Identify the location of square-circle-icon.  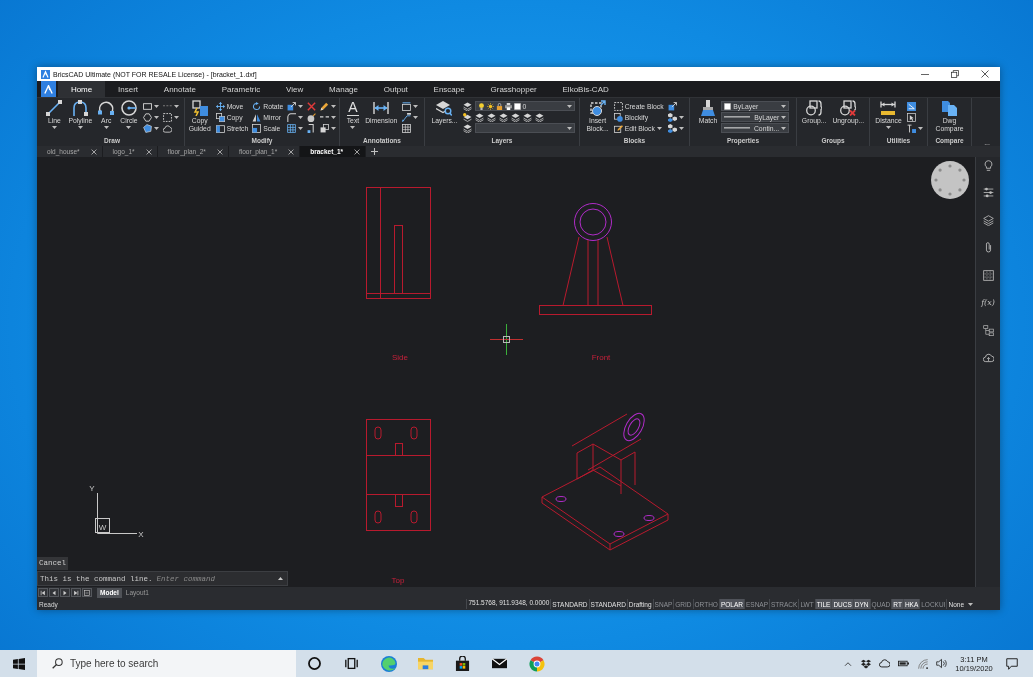
(618, 117).